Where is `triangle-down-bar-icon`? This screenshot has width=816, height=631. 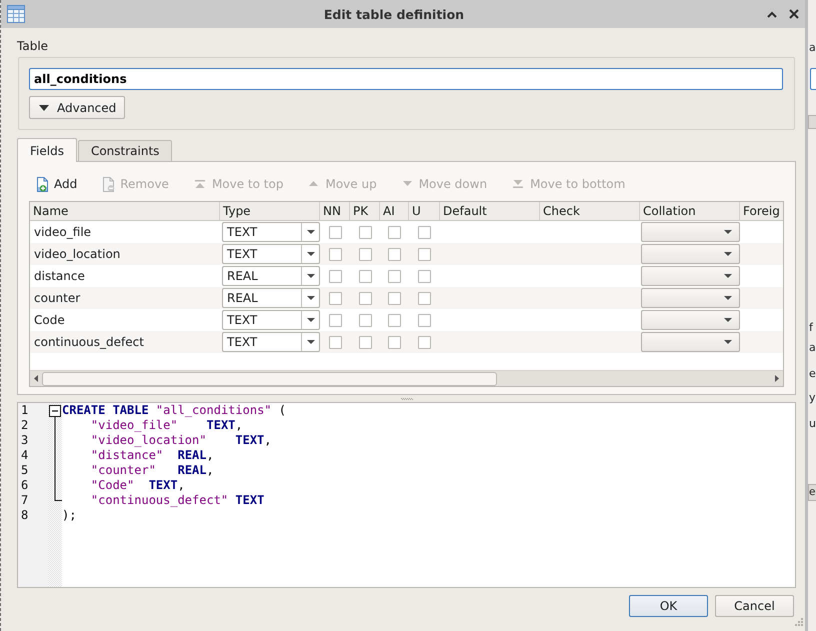
triangle-down-bar-icon is located at coordinates (518, 184).